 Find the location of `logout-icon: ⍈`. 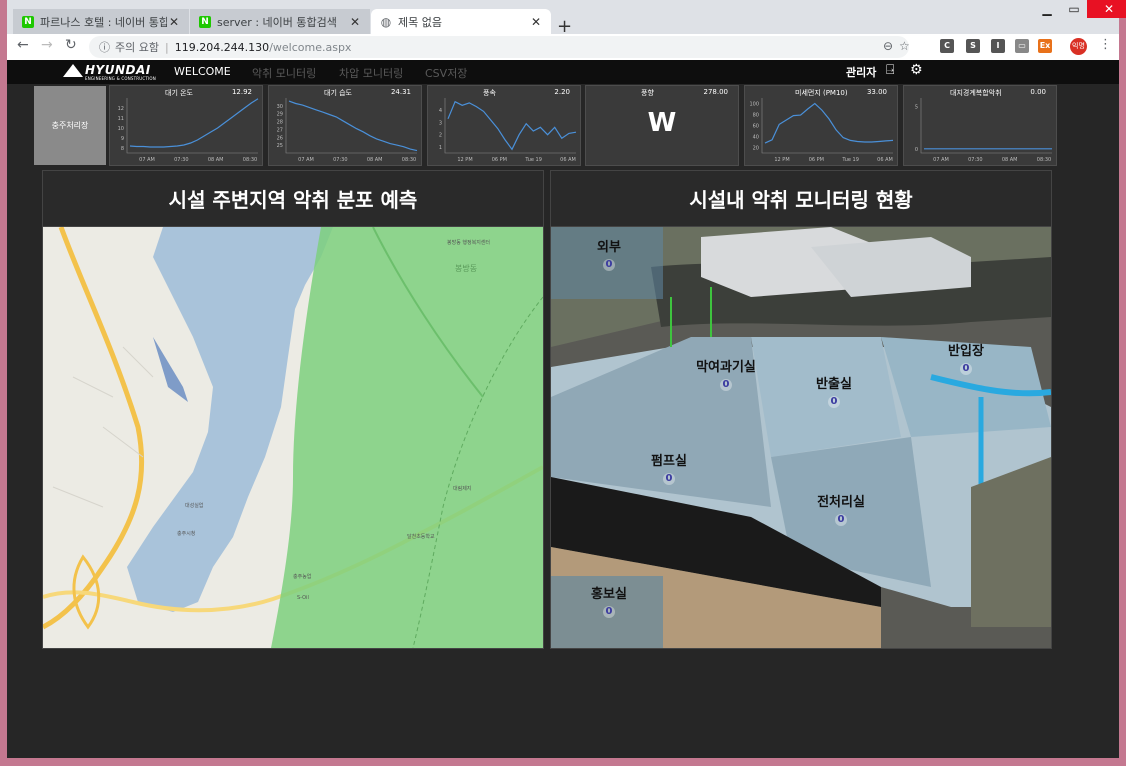

logout-icon: ⍈ is located at coordinates (890, 70).